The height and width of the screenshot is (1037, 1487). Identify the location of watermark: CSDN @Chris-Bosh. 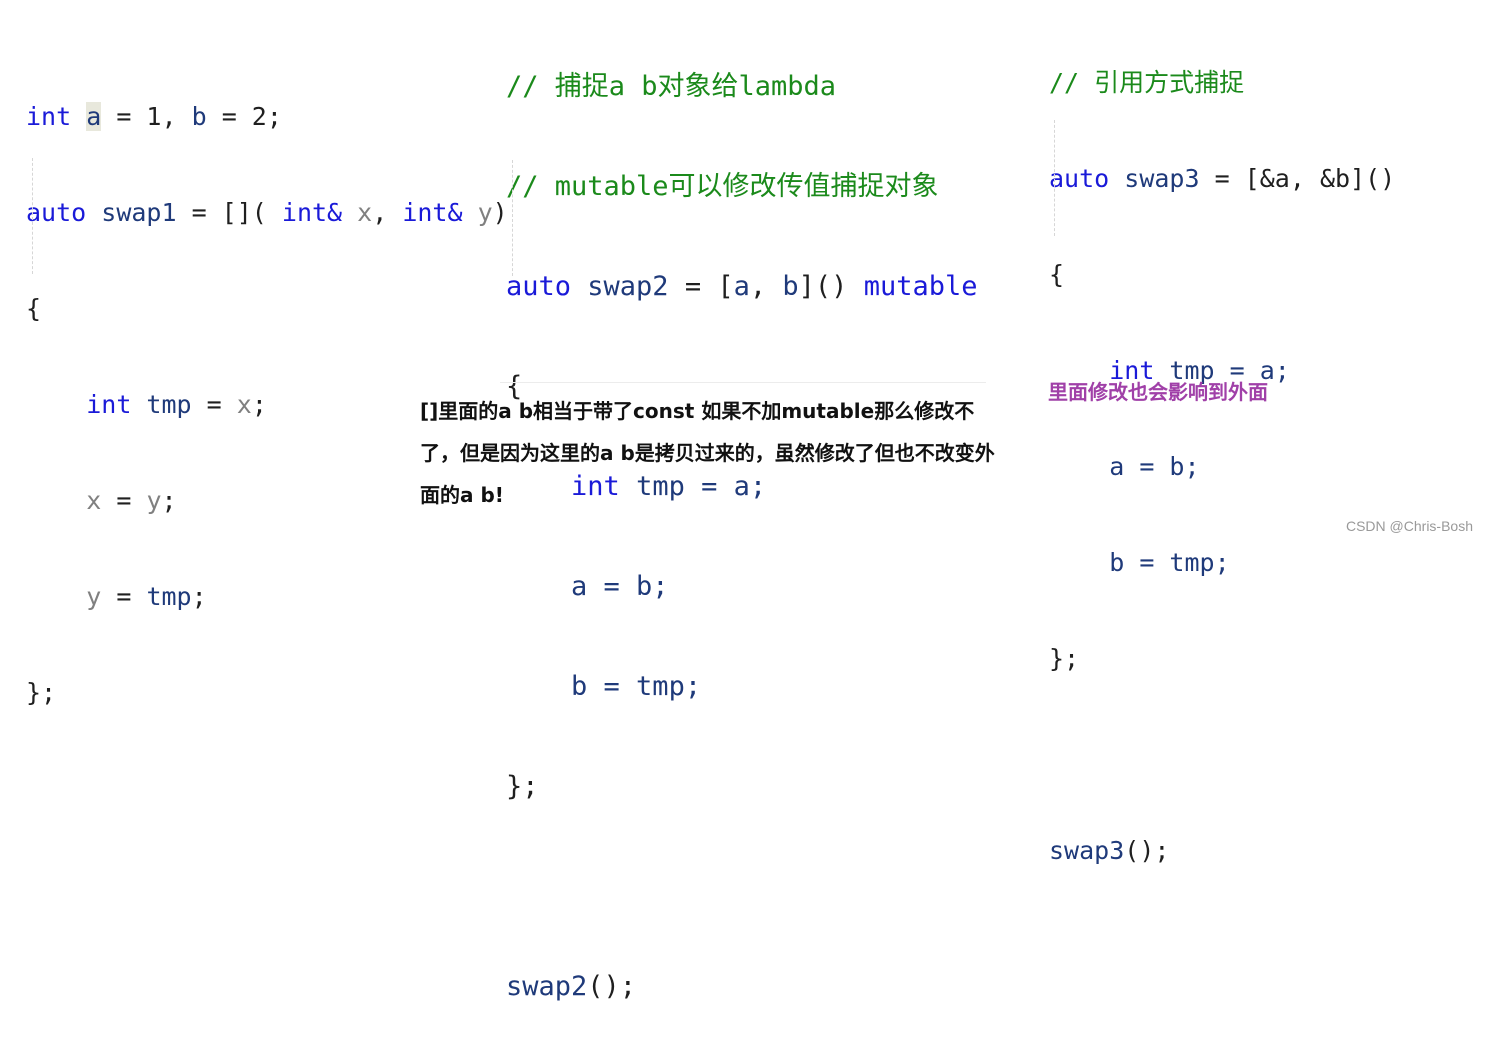
(1409, 526).